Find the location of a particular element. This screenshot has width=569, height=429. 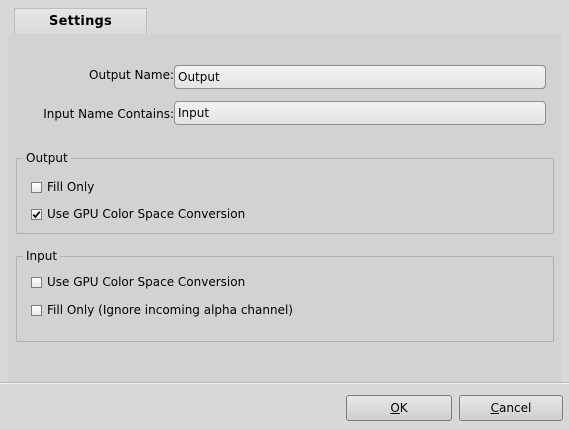

output-gpu-color-checkbox is located at coordinates (36, 214).